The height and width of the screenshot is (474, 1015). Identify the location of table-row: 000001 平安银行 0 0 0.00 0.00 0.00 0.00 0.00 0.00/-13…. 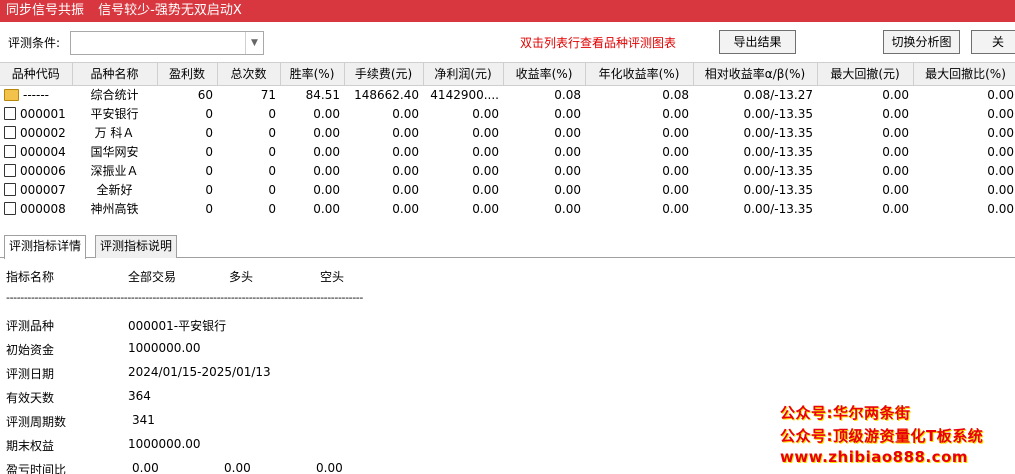
(507, 113).